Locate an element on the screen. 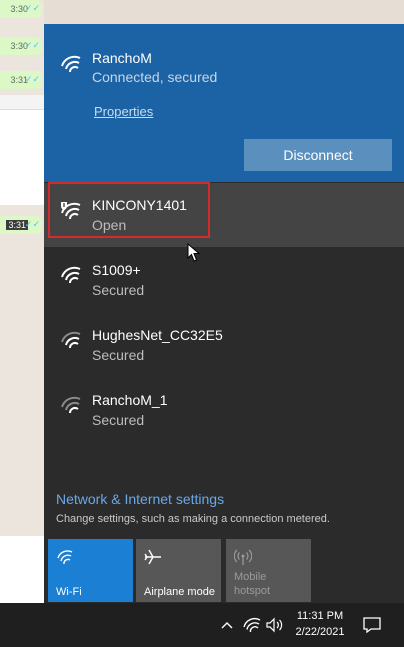 The height and width of the screenshot is (647, 404). action-center-button is located at coordinates (372, 625).